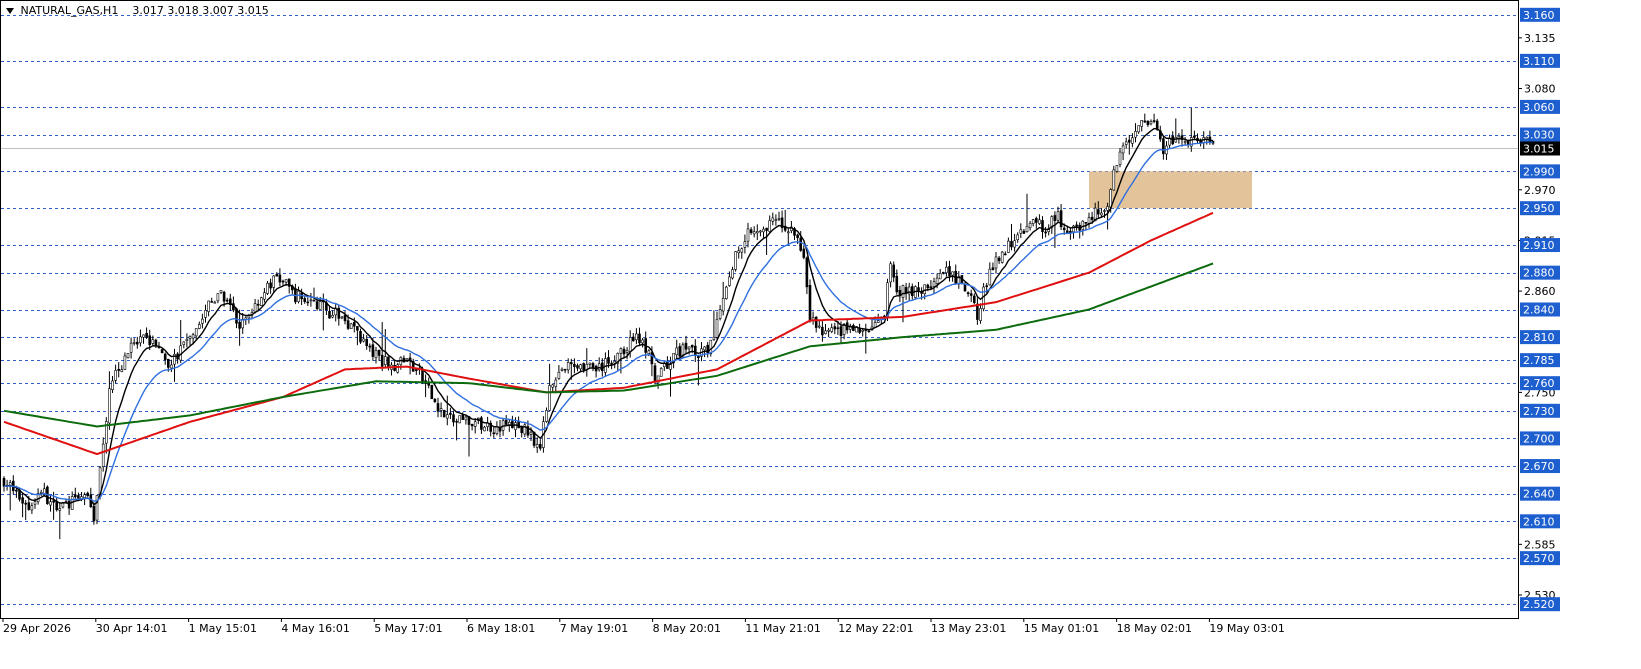 This screenshot has width=1641, height=669. I want to click on level-label-8: 2.840, so click(1539, 310).